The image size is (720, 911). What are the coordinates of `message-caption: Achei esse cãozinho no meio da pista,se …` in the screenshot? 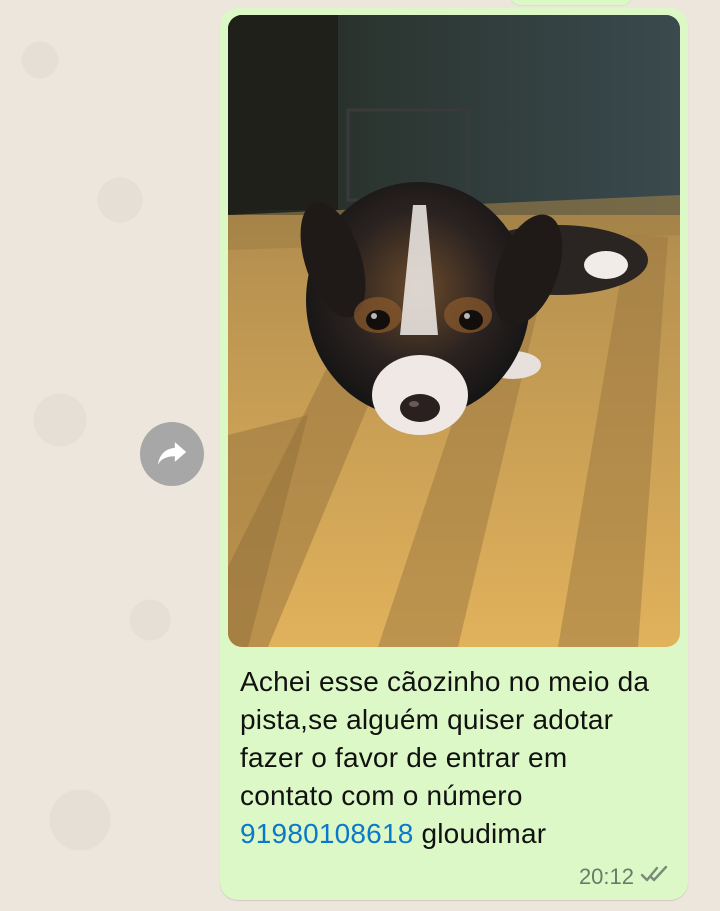 It's located at (454, 758).